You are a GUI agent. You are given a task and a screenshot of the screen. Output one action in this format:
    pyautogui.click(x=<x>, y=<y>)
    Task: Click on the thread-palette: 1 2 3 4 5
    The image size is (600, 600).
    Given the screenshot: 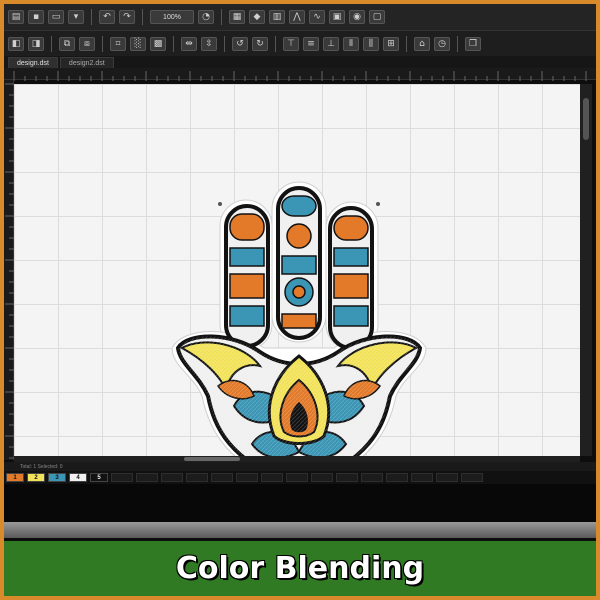 What is the action you would take?
    pyautogui.click(x=300, y=477)
    